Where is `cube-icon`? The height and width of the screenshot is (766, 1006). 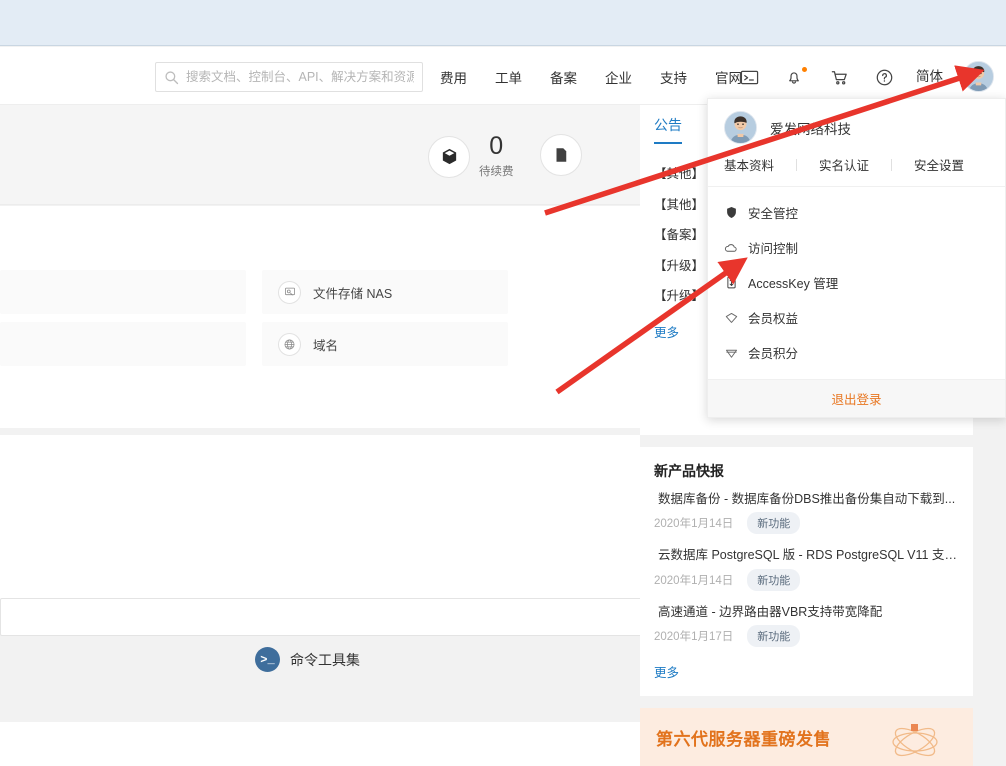
cube-icon is located at coordinates (449, 156).